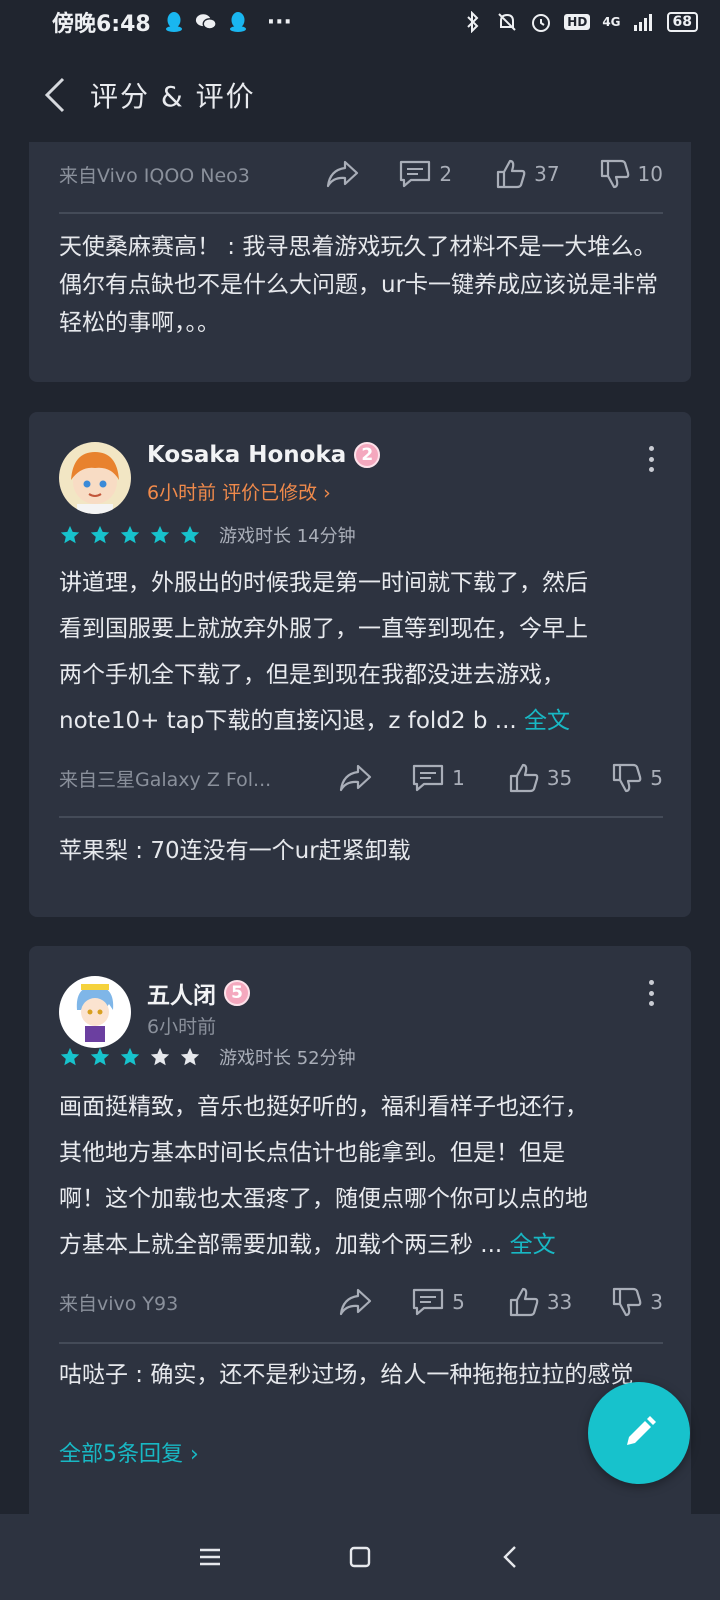 This screenshot has height=1600, width=720. I want to click on pencil-icon, so click(641, 1430).